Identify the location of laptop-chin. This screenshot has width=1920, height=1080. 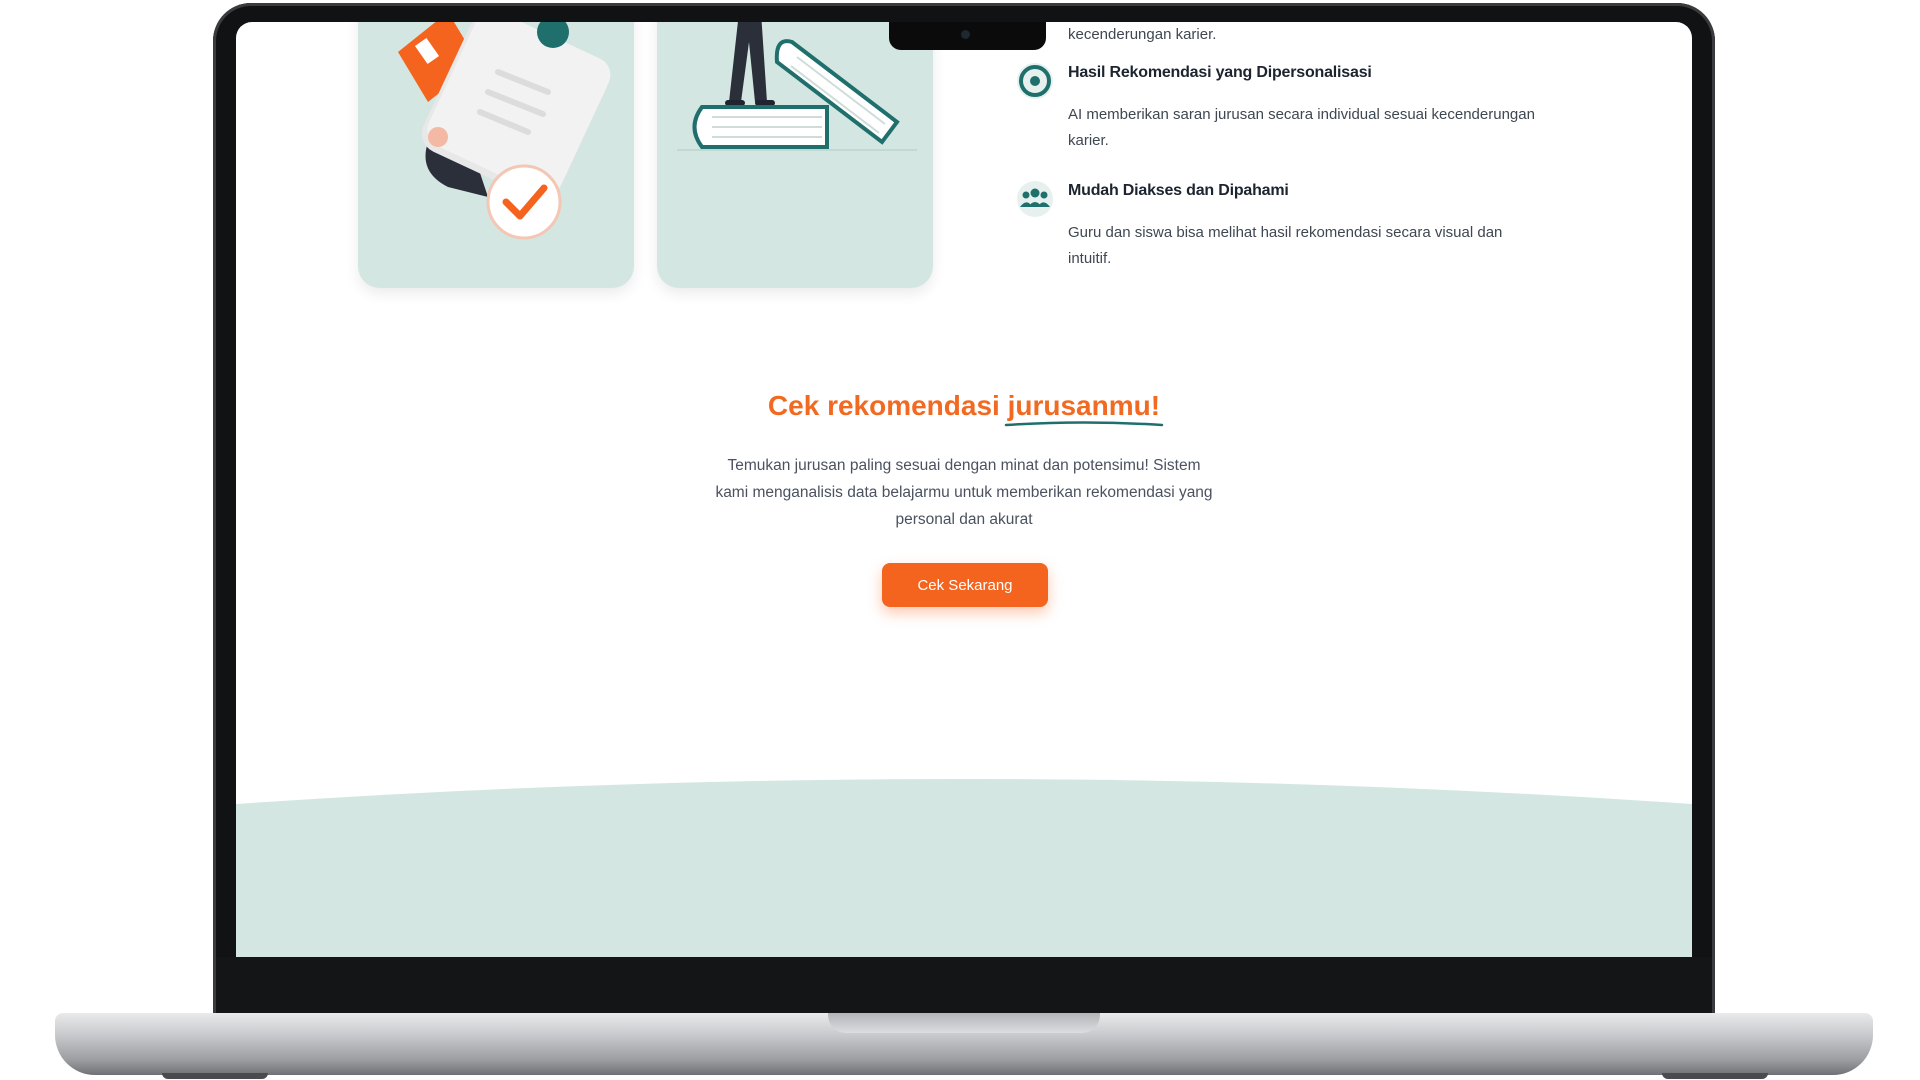
(964, 986).